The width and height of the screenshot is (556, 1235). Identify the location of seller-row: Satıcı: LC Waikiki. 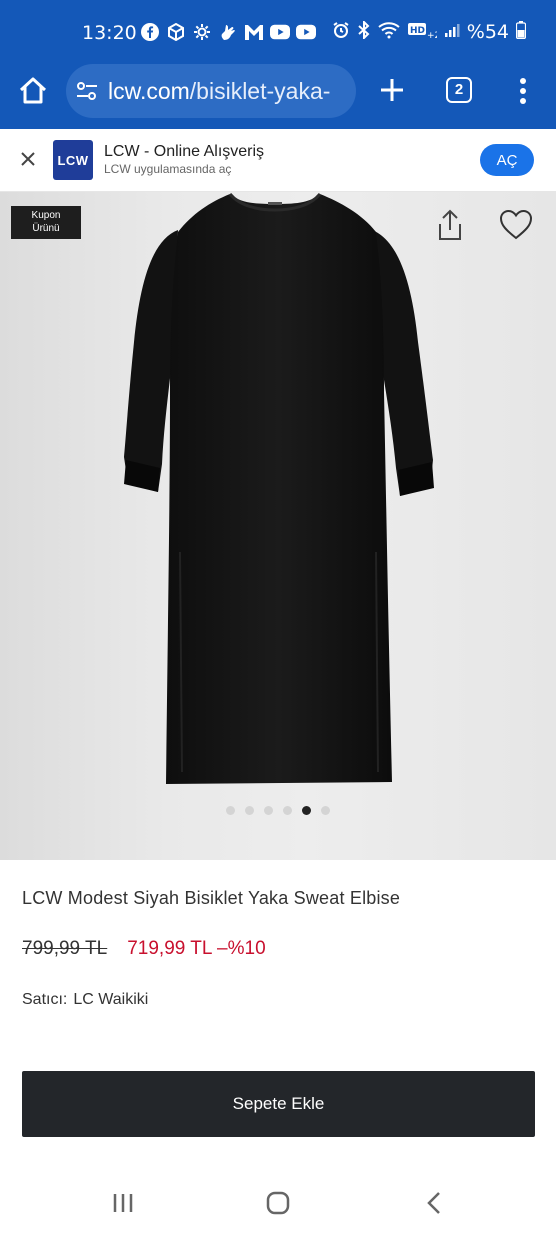
(85, 1000).